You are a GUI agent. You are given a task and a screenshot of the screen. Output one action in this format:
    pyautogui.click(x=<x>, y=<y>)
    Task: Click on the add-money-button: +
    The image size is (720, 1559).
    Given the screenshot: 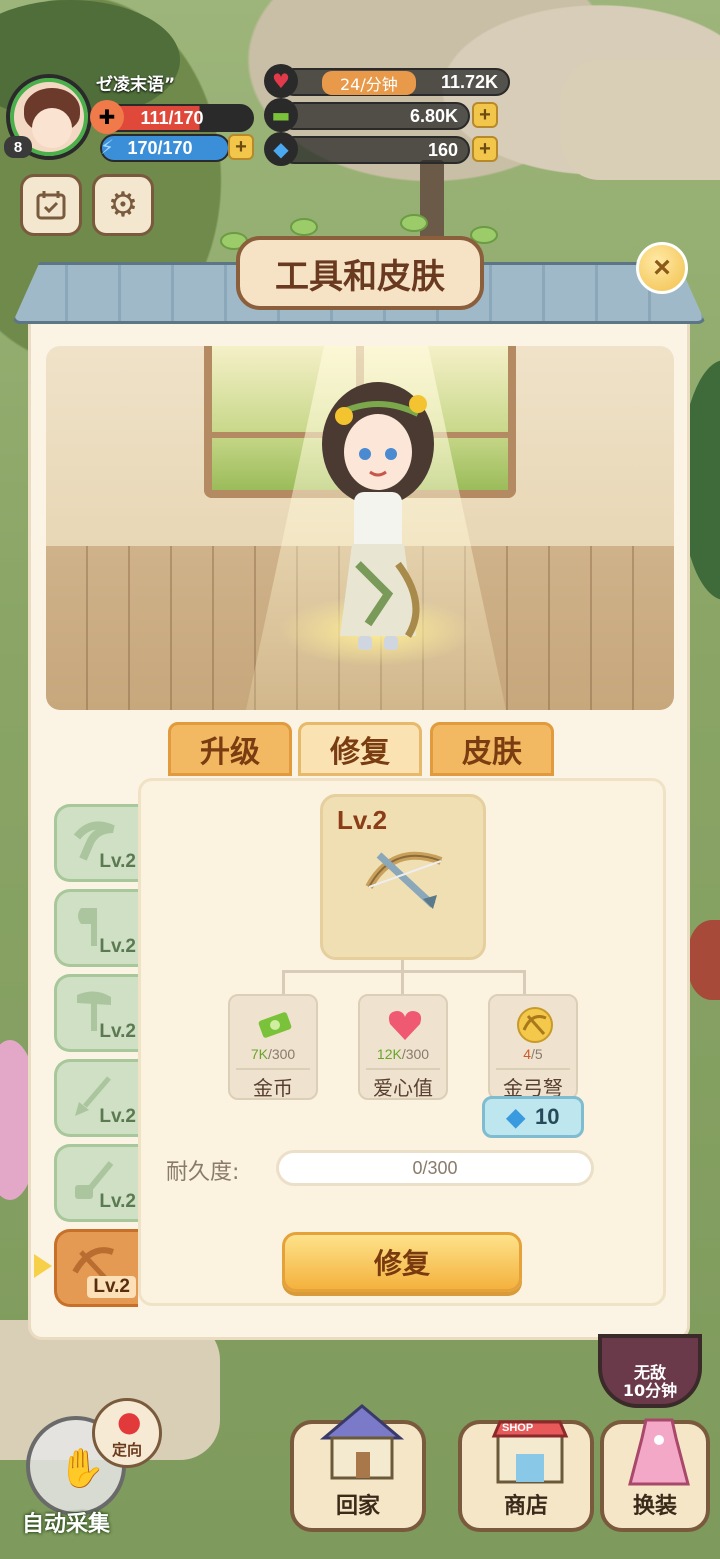 What is the action you would take?
    pyautogui.click(x=485, y=115)
    